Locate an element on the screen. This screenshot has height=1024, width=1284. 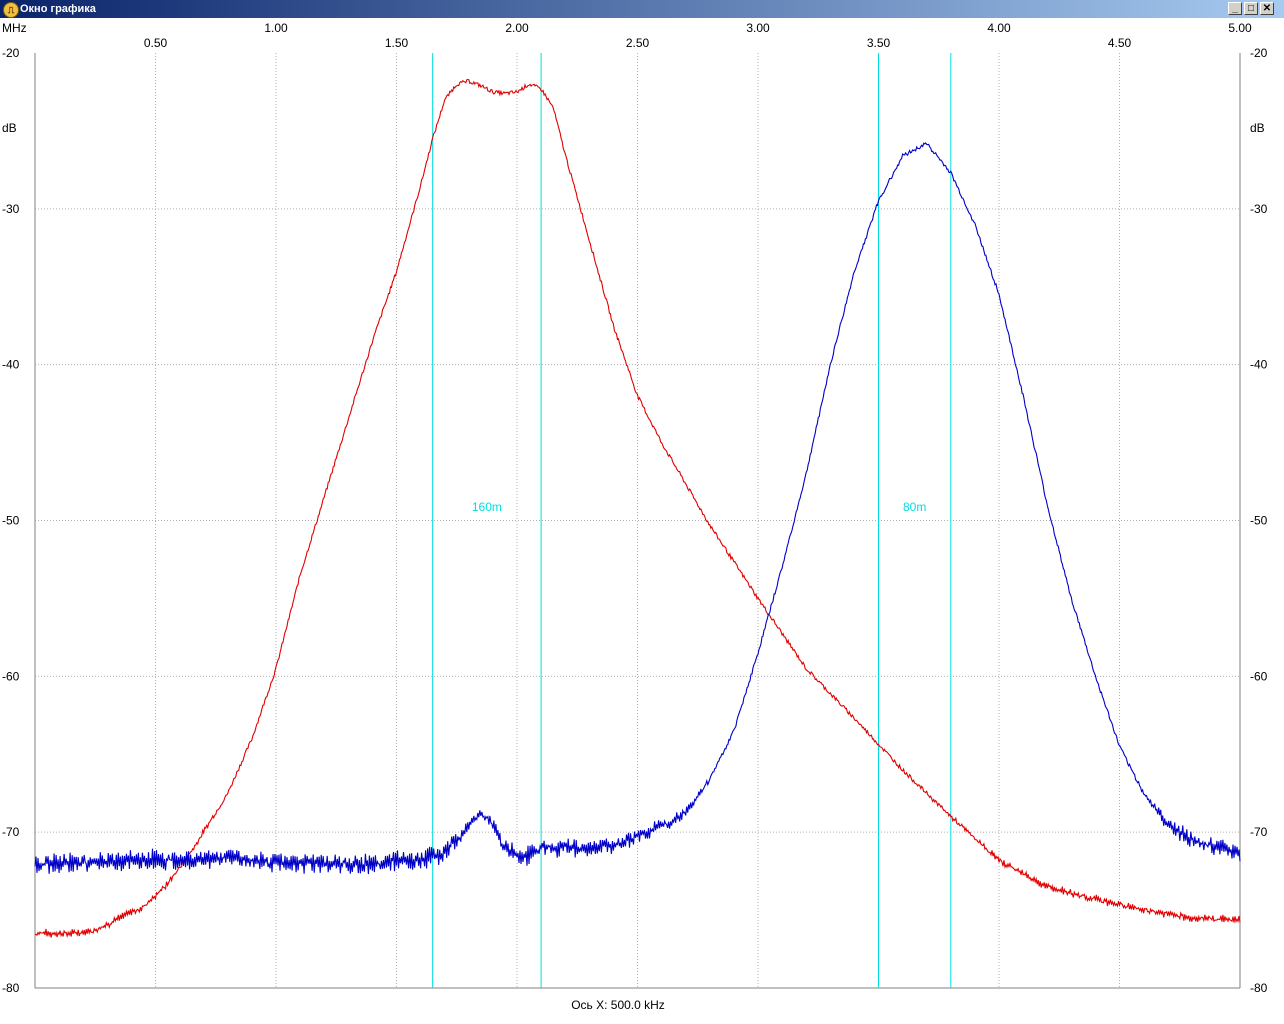
y-unit-label-right: dB is located at coordinates (1257, 128).